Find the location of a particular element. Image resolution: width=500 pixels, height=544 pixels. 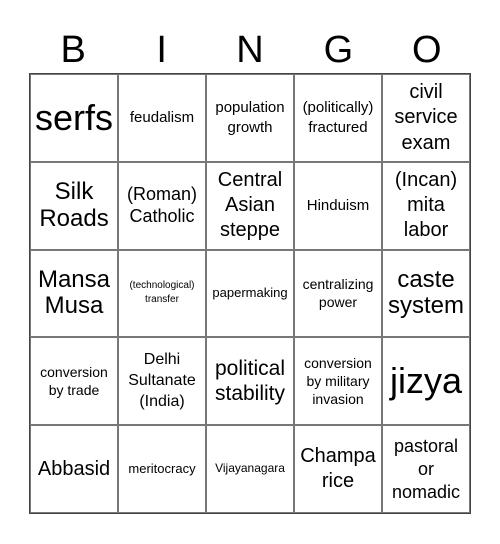

header-letter-o: O is located at coordinates (427, 50).